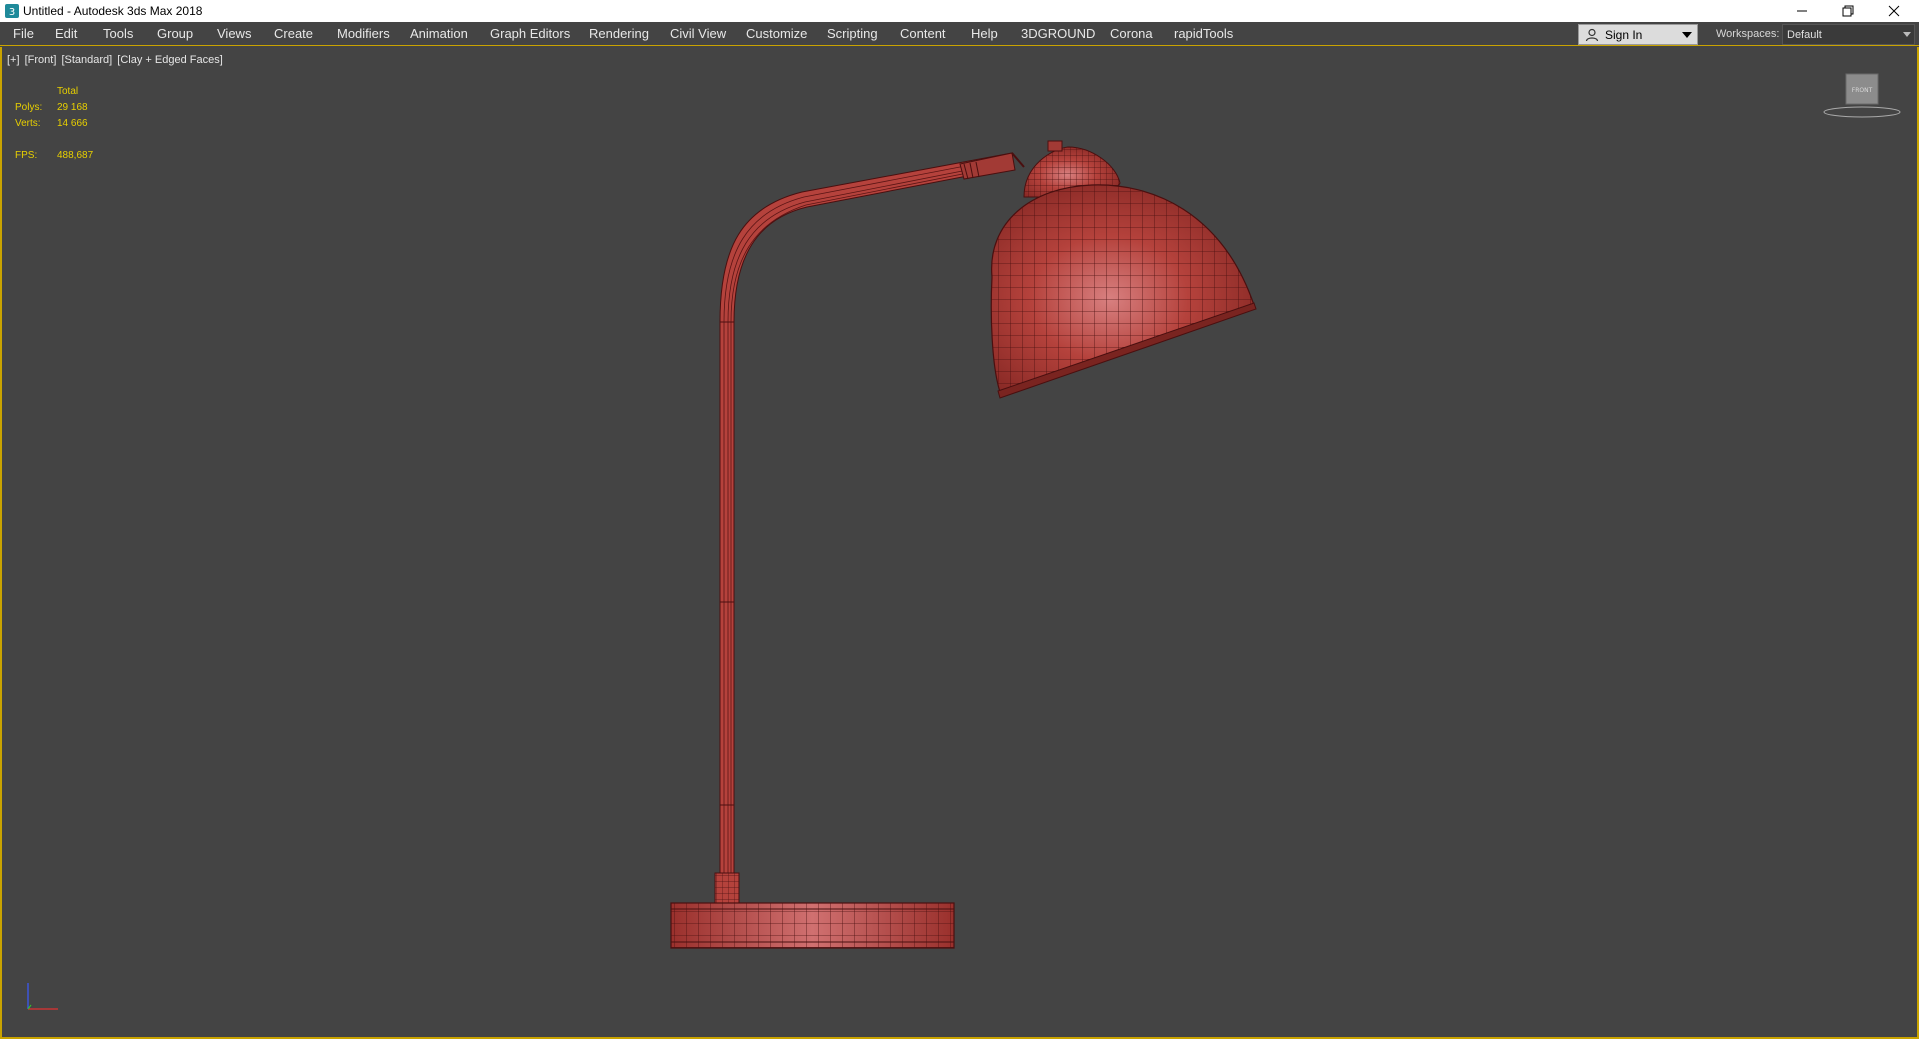 Image resolution: width=1919 pixels, height=1039 pixels. I want to click on viewcube-front-face: FRONT, so click(1862, 90).